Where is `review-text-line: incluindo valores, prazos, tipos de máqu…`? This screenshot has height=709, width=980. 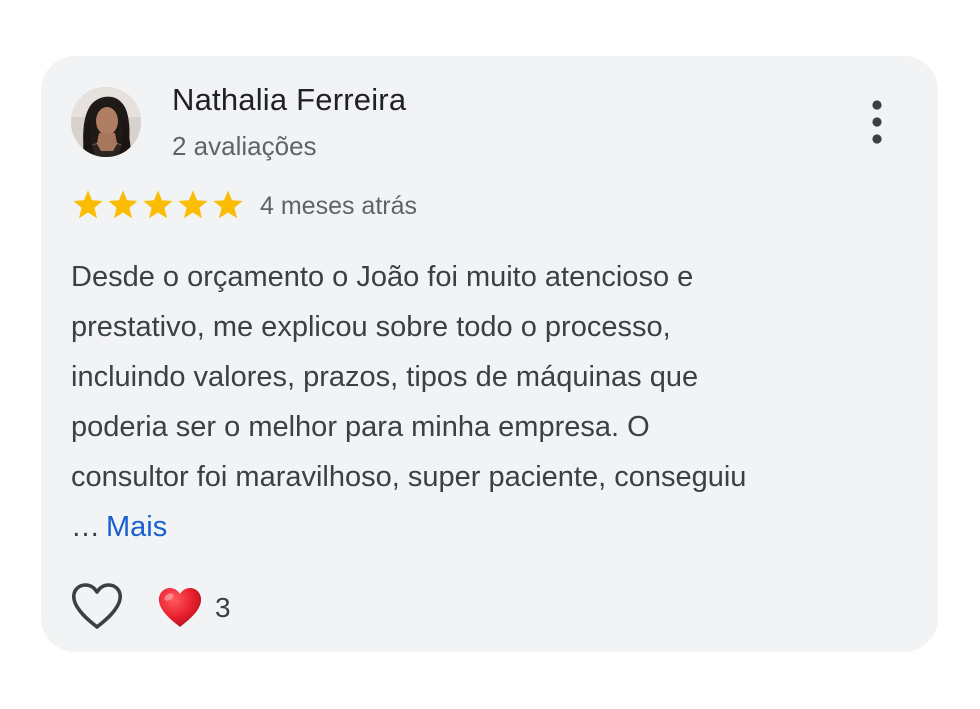 review-text-line: incluindo valores, prazos, tipos de máqu… is located at coordinates (385, 377).